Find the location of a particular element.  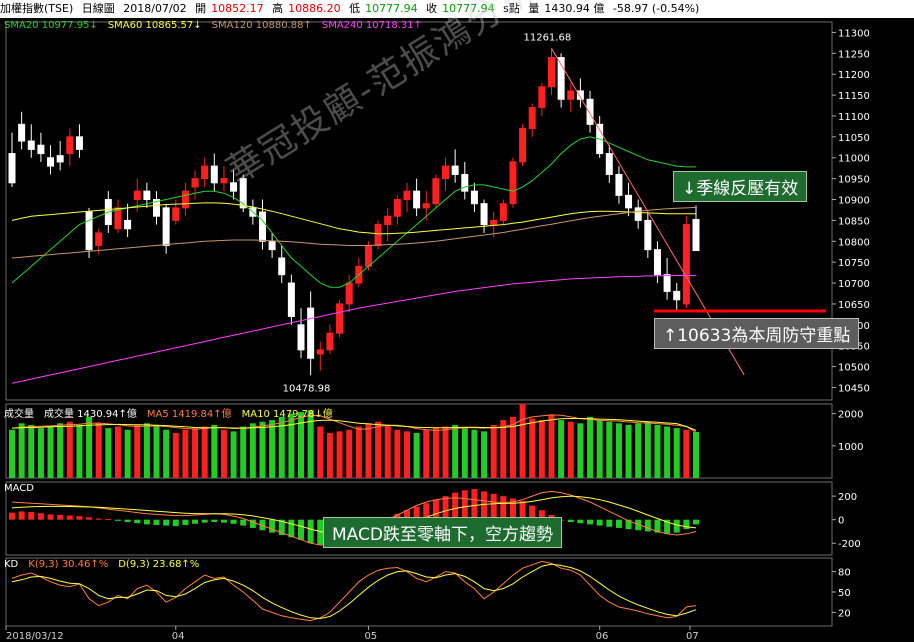

date-tick-label: 07 is located at coordinates (692, 636).